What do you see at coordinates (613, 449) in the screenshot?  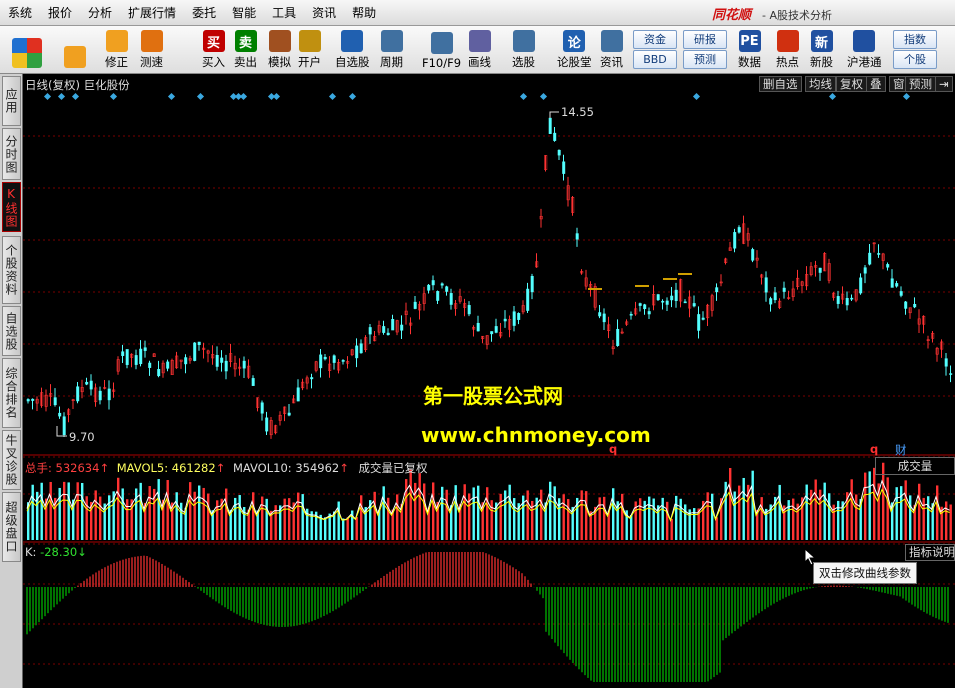 I see `q-marker: q` at bounding box center [613, 449].